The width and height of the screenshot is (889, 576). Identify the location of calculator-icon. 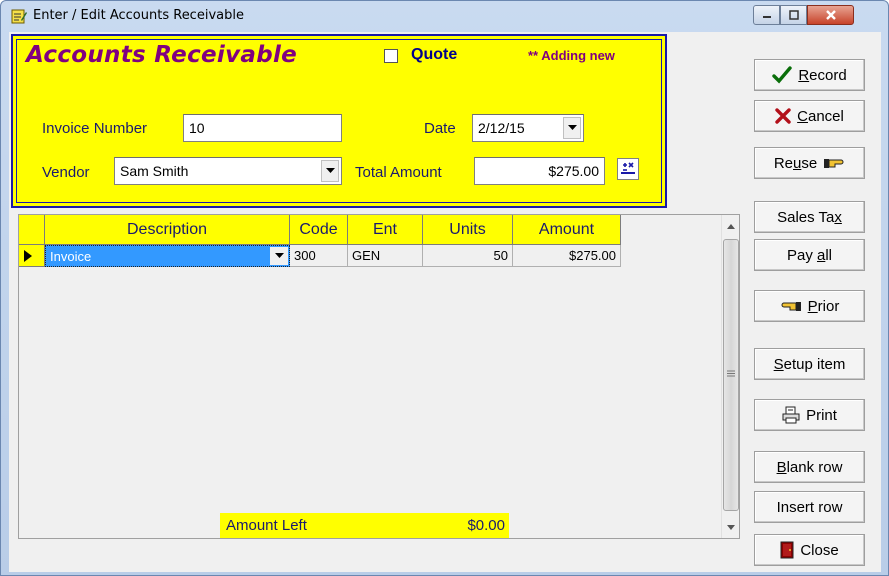
(628, 168).